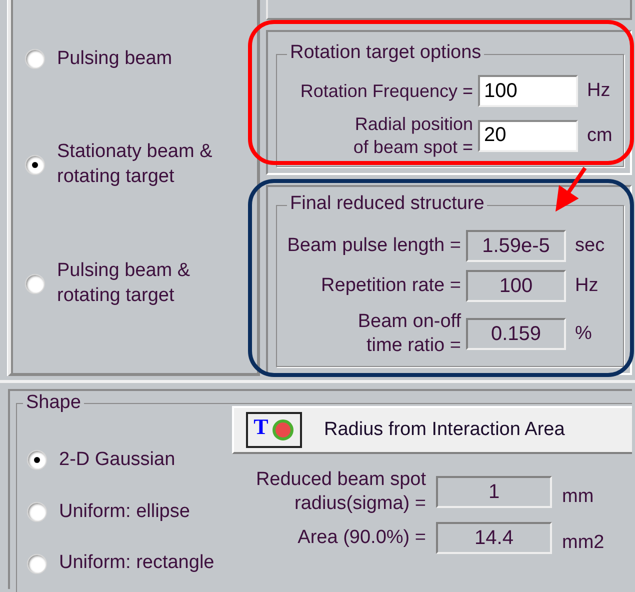 Image resolution: width=635 pixels, height=592 pixels. What do you see at coordinates (373, 246) in the screenshot?
I see `field-label: Beam pulse length =` at bounding box center [373, 246].